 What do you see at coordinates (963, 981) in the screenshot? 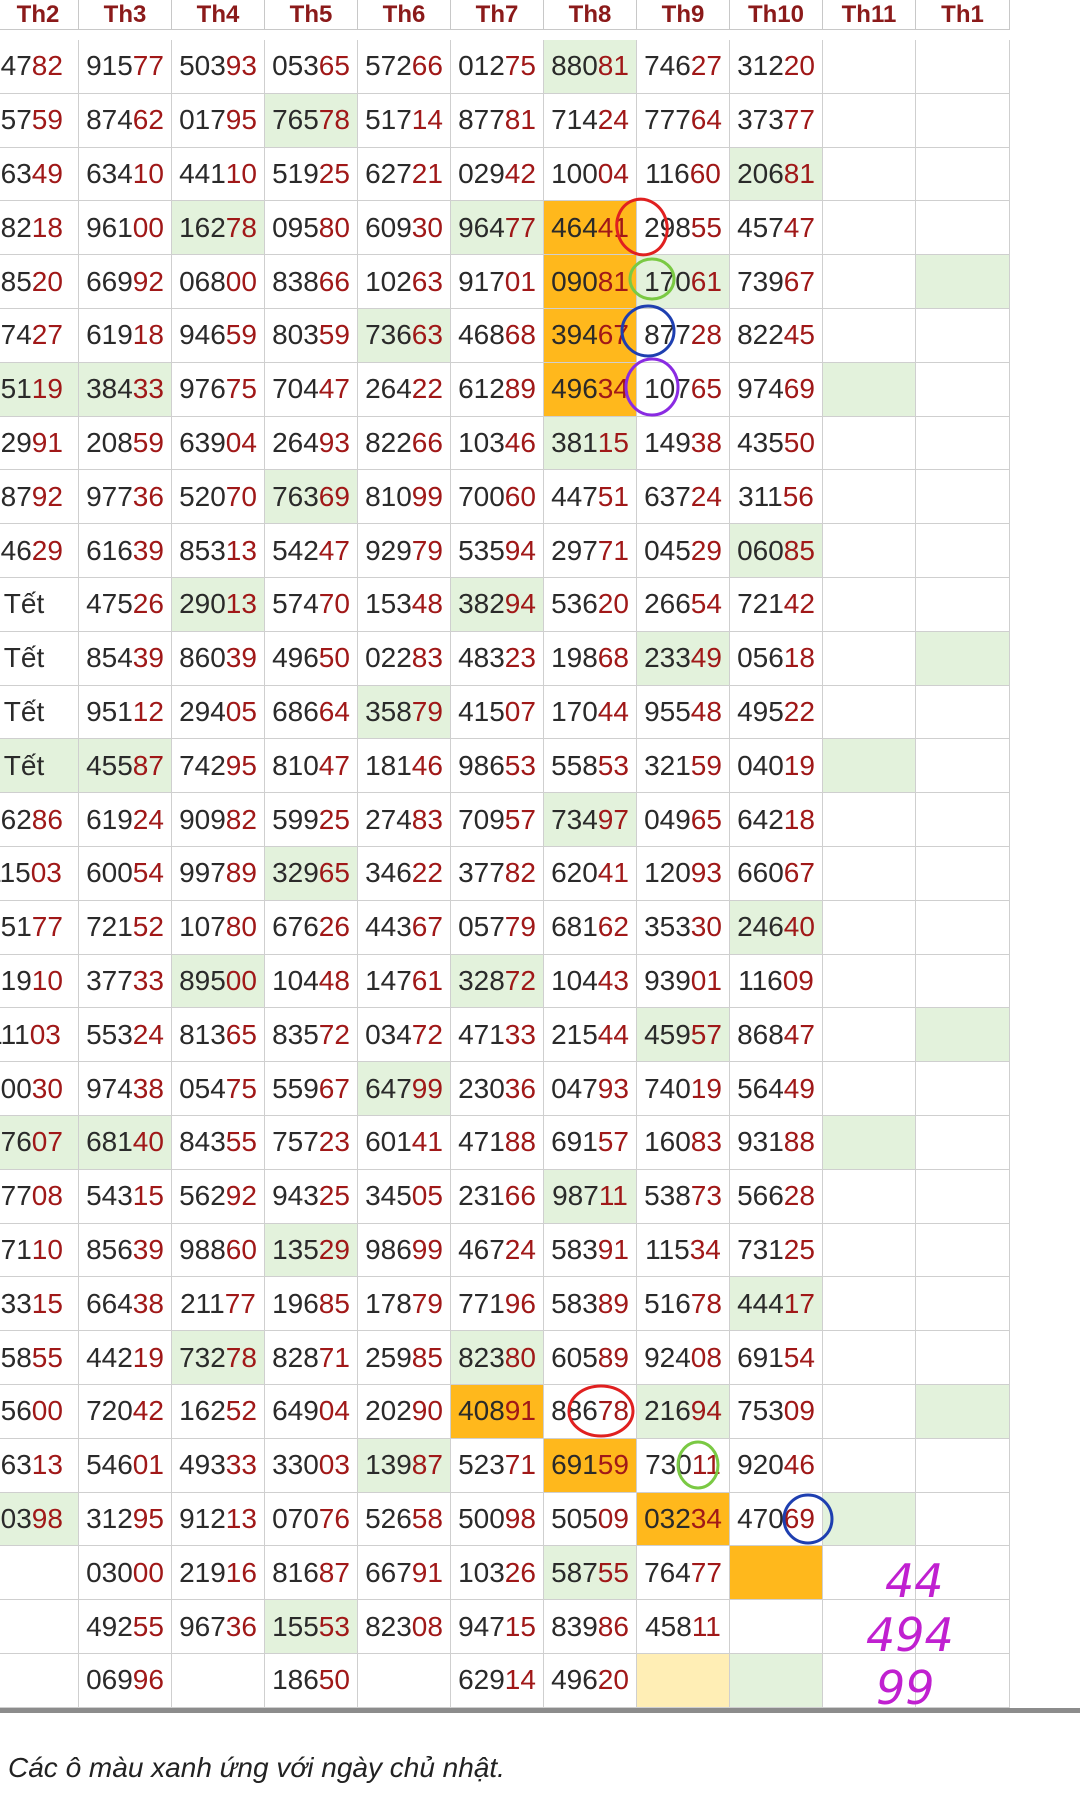
I see `cell-r17-th1` at bounding box center [963, 981].